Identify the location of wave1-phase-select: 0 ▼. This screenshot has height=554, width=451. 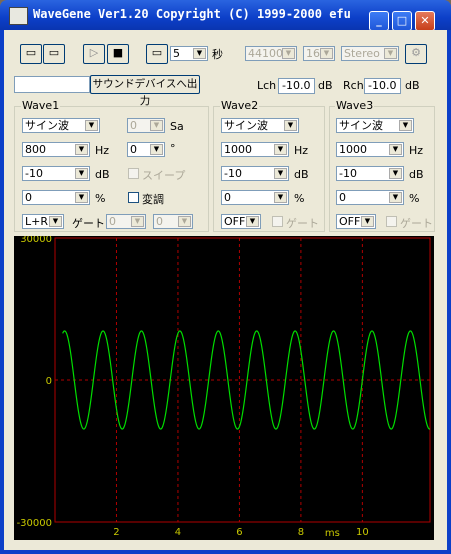
(146, 149).